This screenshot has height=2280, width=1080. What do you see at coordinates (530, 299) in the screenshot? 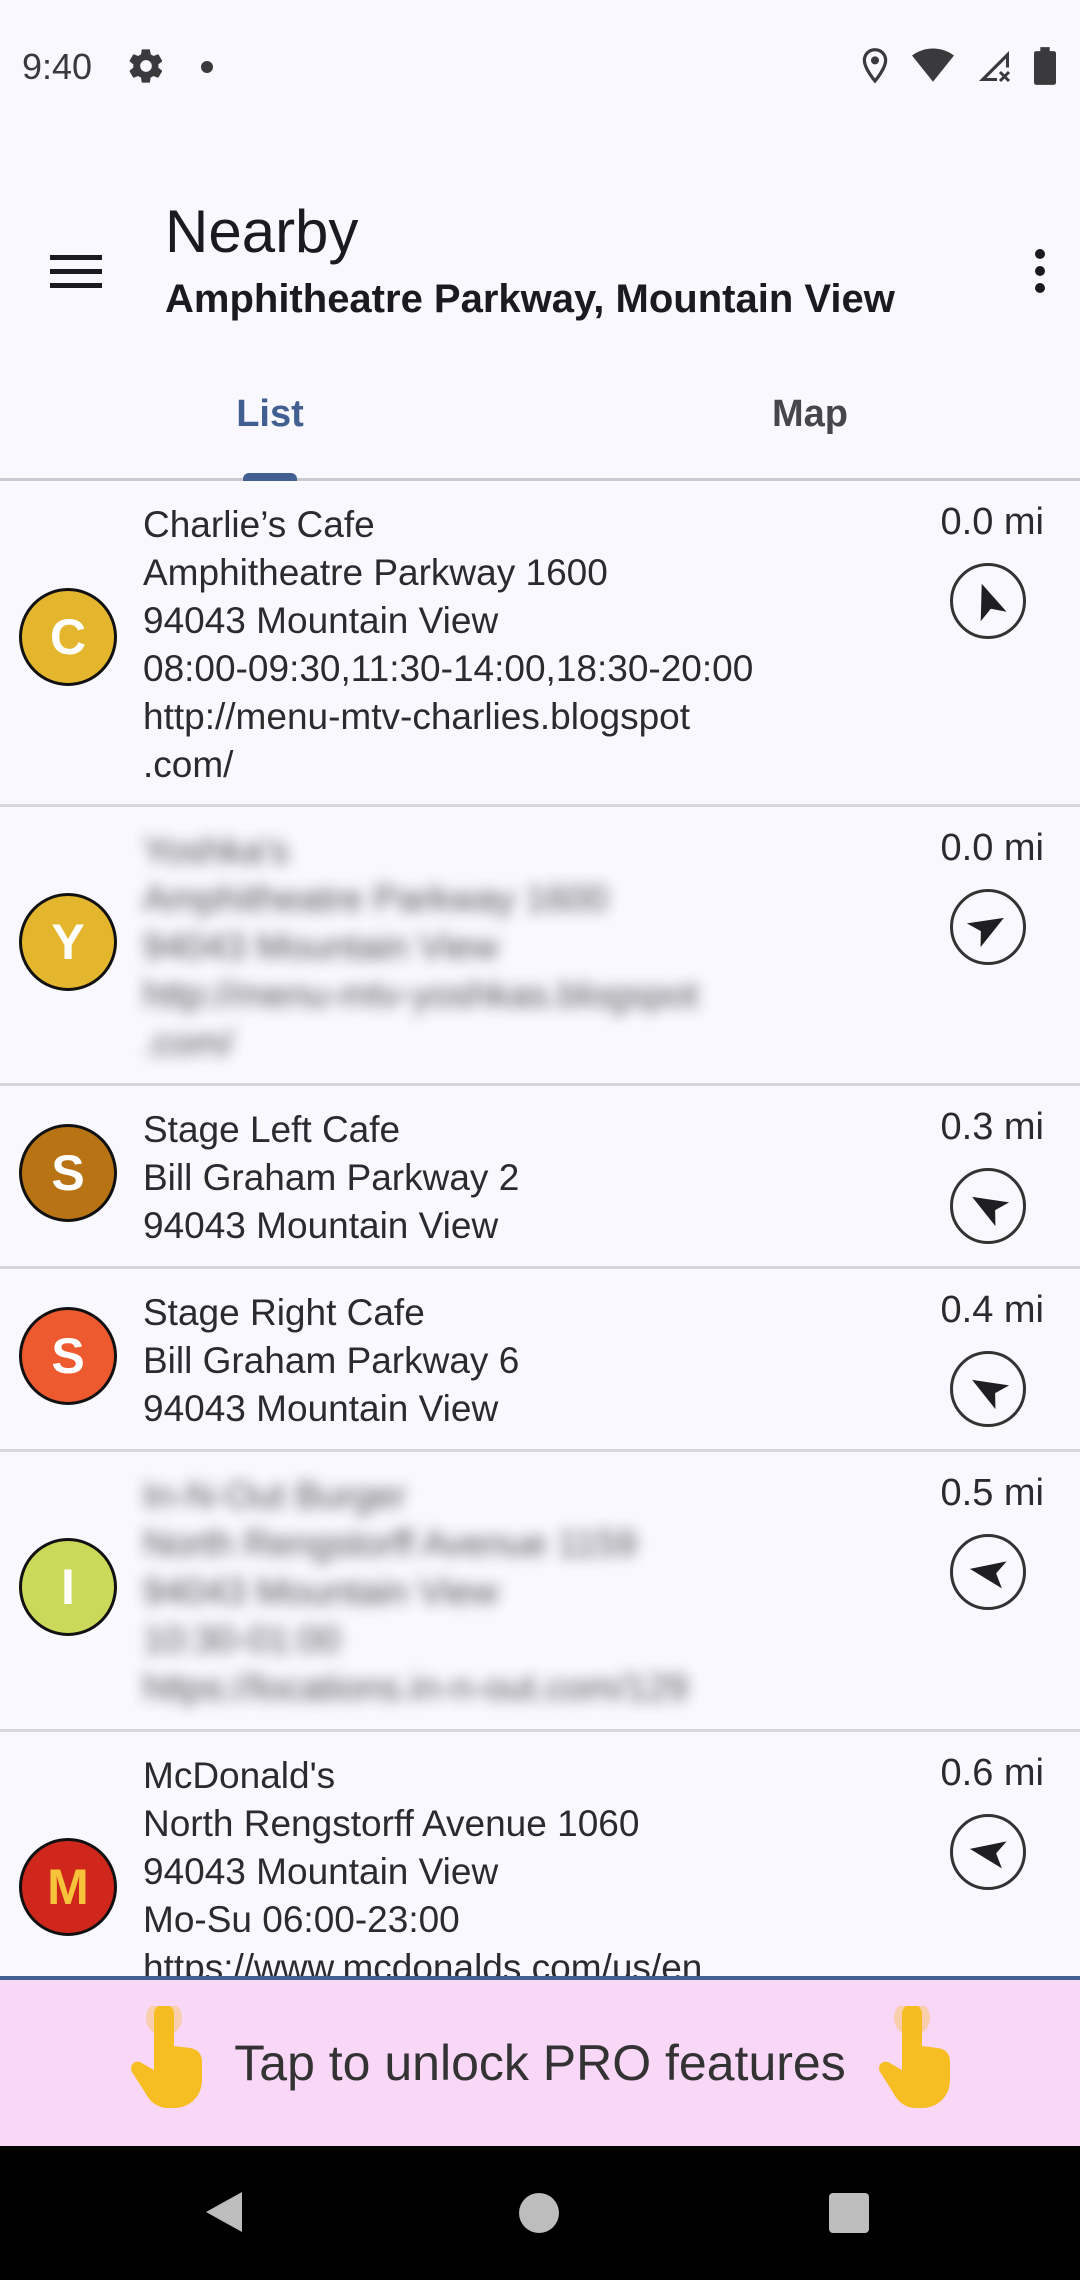
I see `page-subtitle: Amphitheatre Parkway, Mountain View` at bounding box center [530, 299].